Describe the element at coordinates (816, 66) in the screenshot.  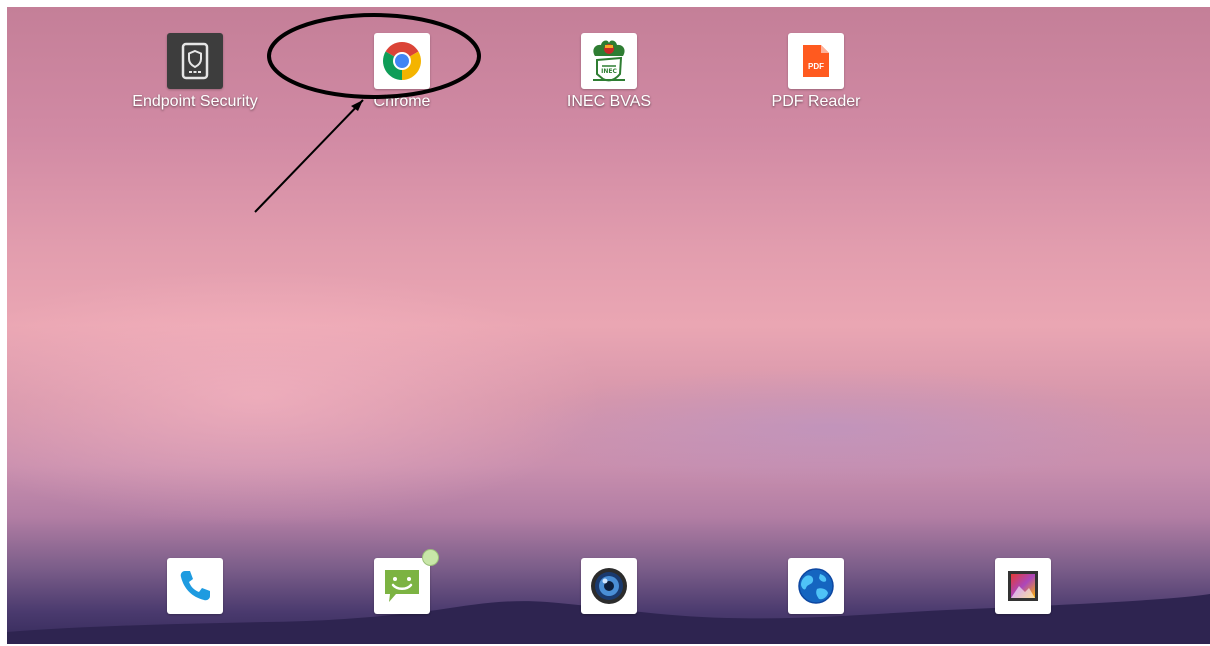
I see `pdf-icon-text: PDF` at that location.